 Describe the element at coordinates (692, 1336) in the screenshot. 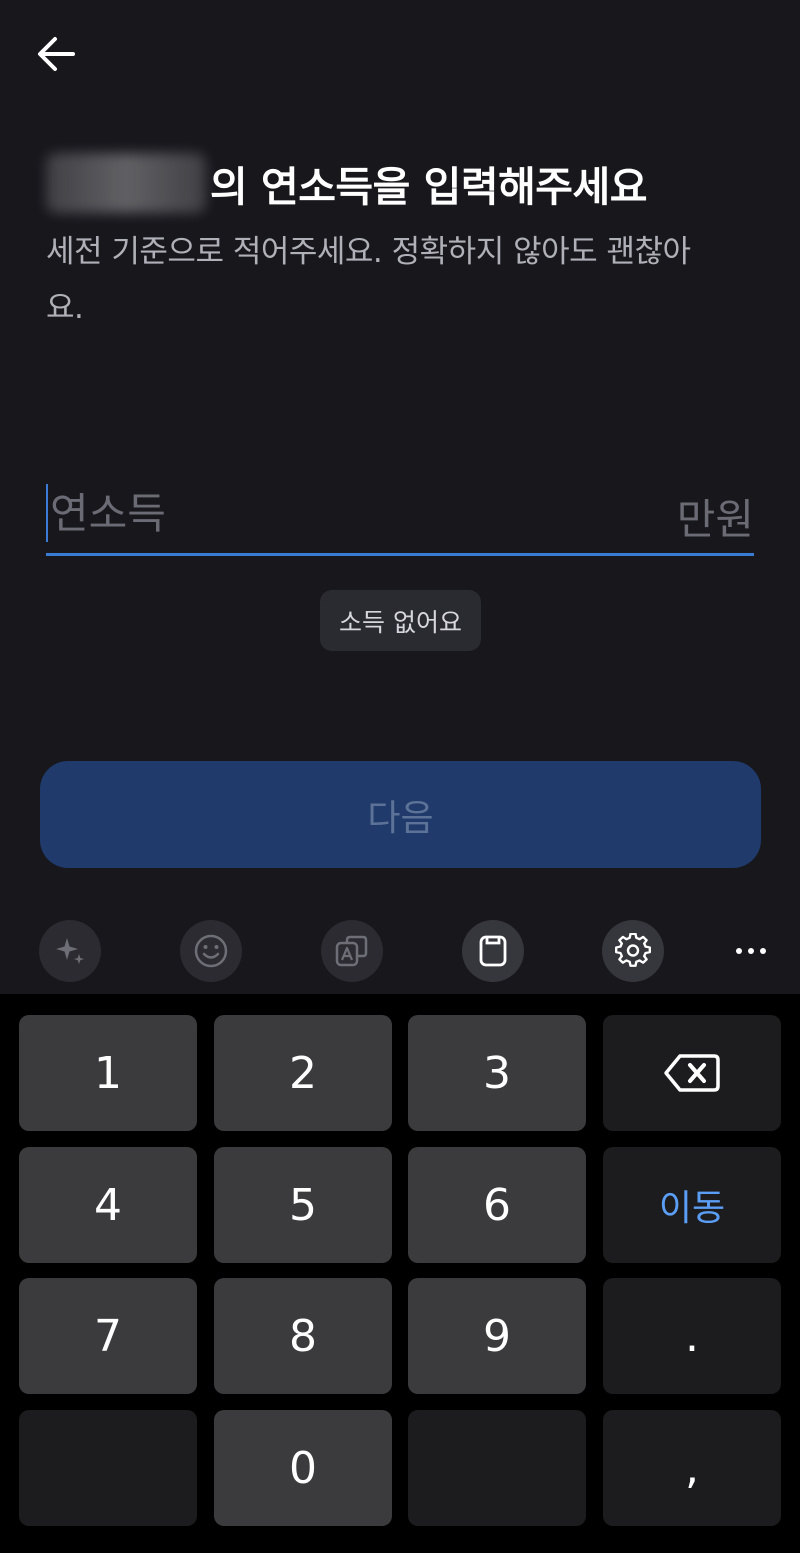

I see `key-period: .` at that location.